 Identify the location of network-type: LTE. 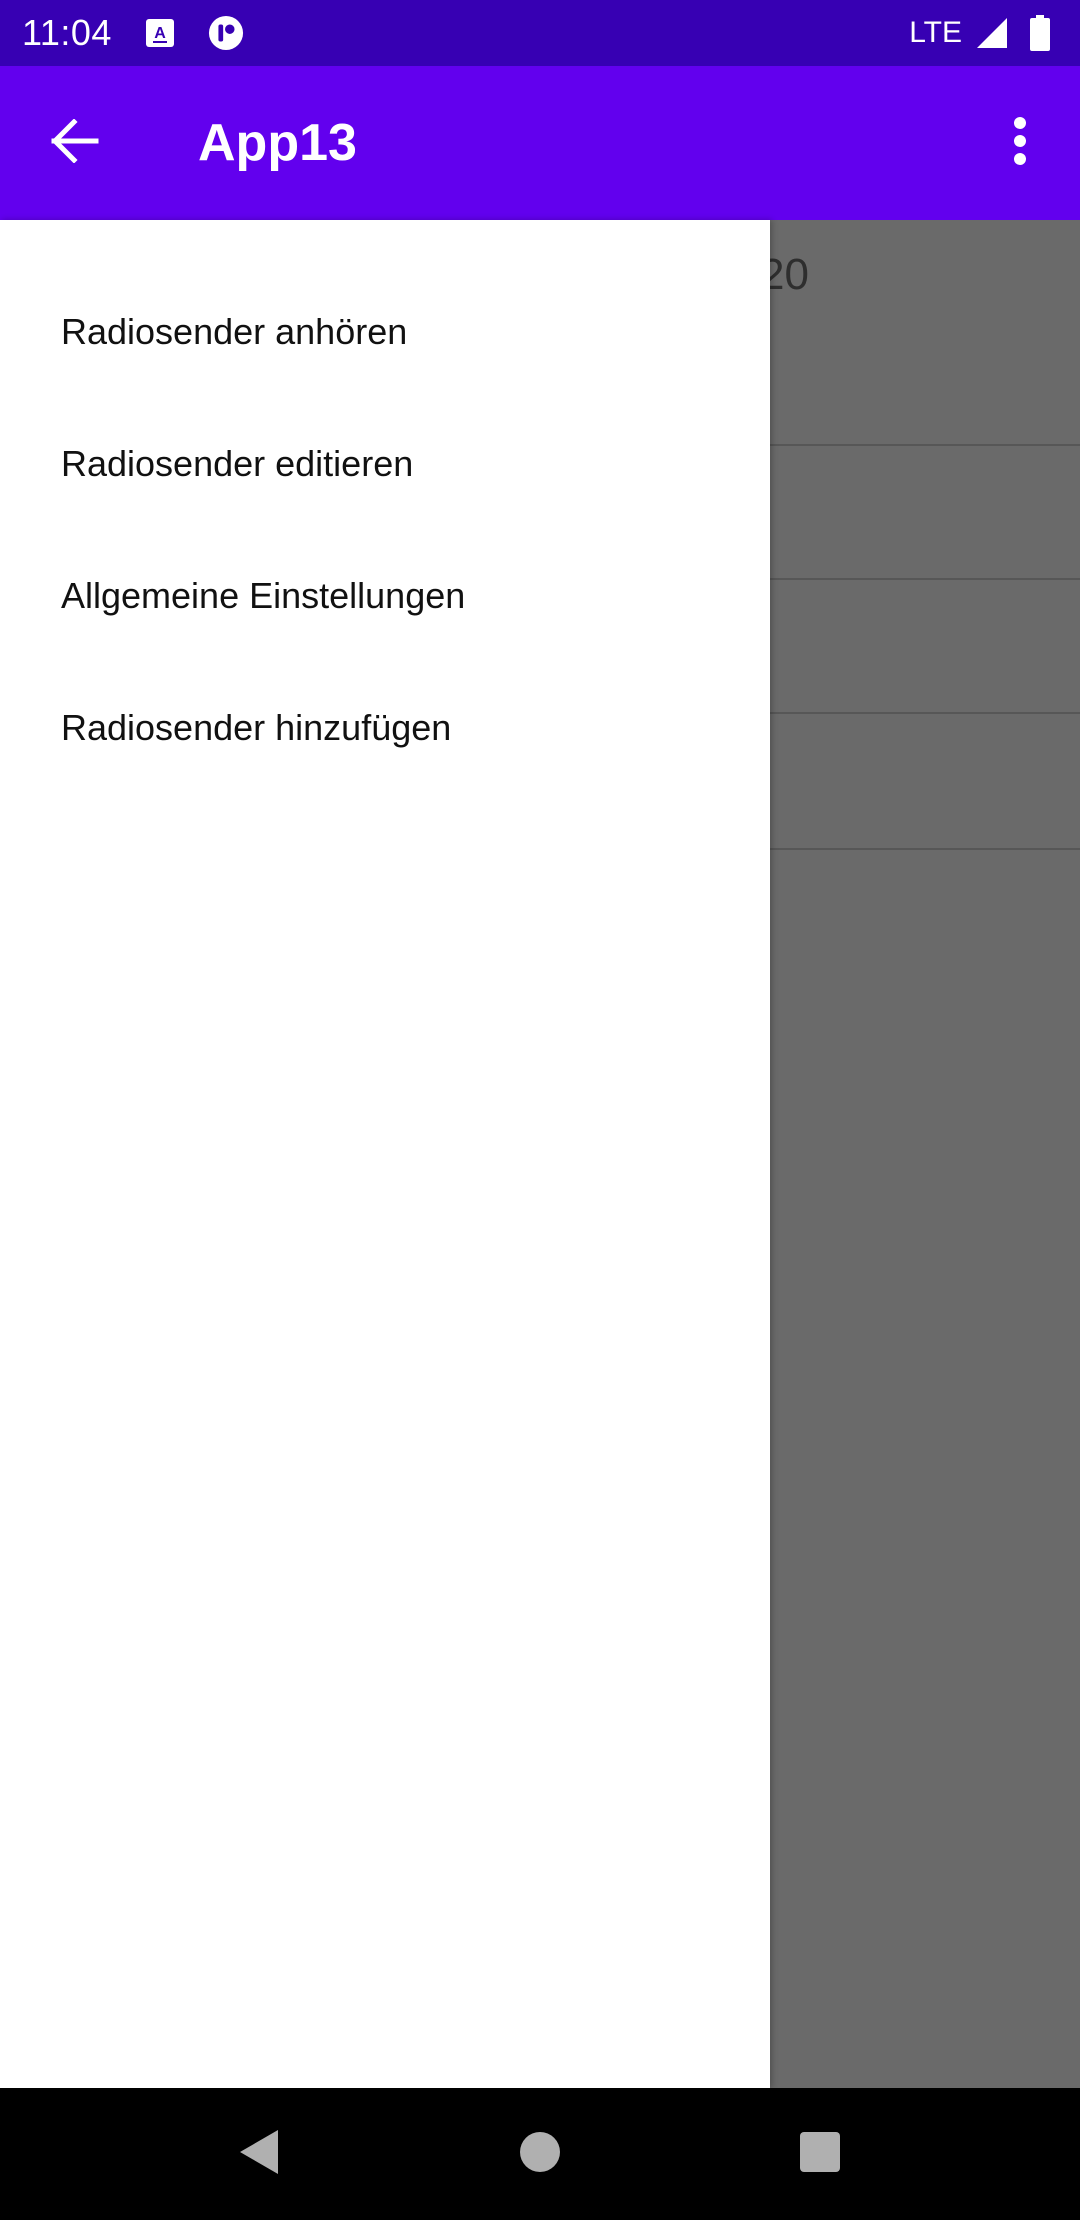
(935, 32).